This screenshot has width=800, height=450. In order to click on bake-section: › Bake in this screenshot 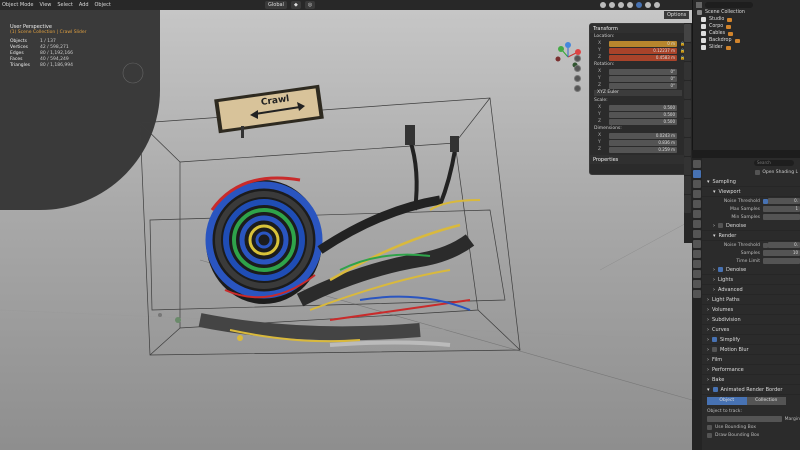, I will do `click(746, 380)`.